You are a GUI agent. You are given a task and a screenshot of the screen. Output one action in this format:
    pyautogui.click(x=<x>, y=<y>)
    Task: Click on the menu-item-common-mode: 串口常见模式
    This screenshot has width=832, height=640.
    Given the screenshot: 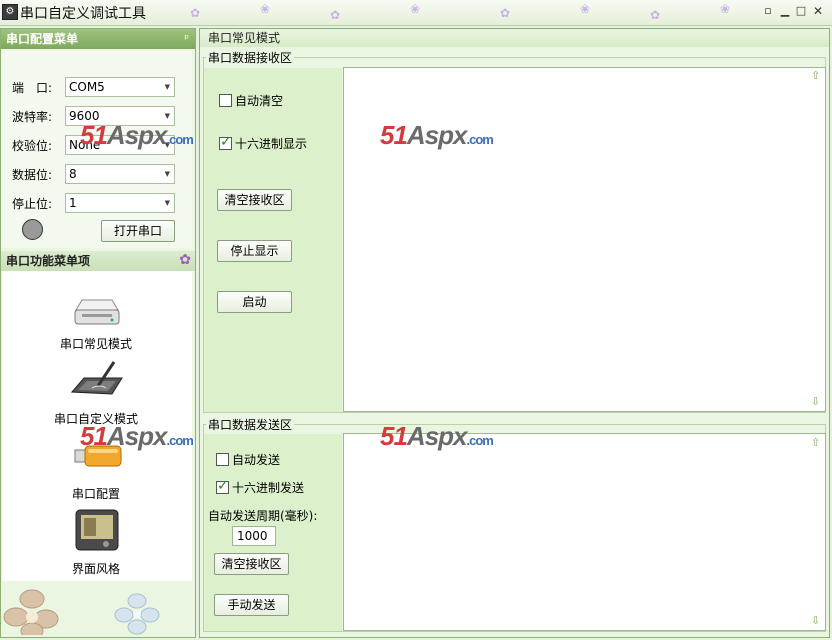 What is the action you would take?
    pyautogui.click(x=96, y=343)
    